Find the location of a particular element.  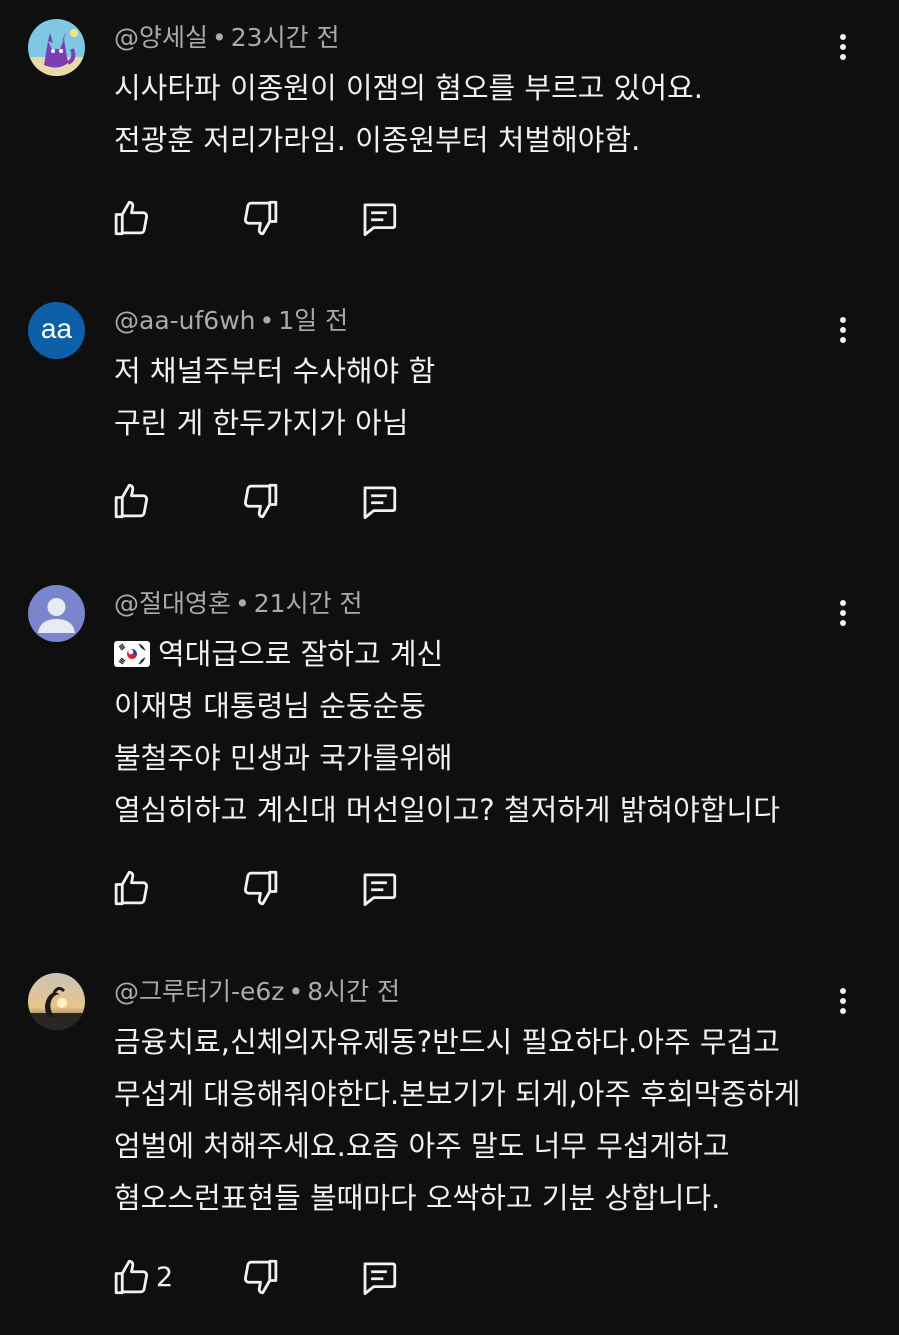

comment-meta: @그루터기-e6z • 8시간 전 is located at coordinates (257, 992).